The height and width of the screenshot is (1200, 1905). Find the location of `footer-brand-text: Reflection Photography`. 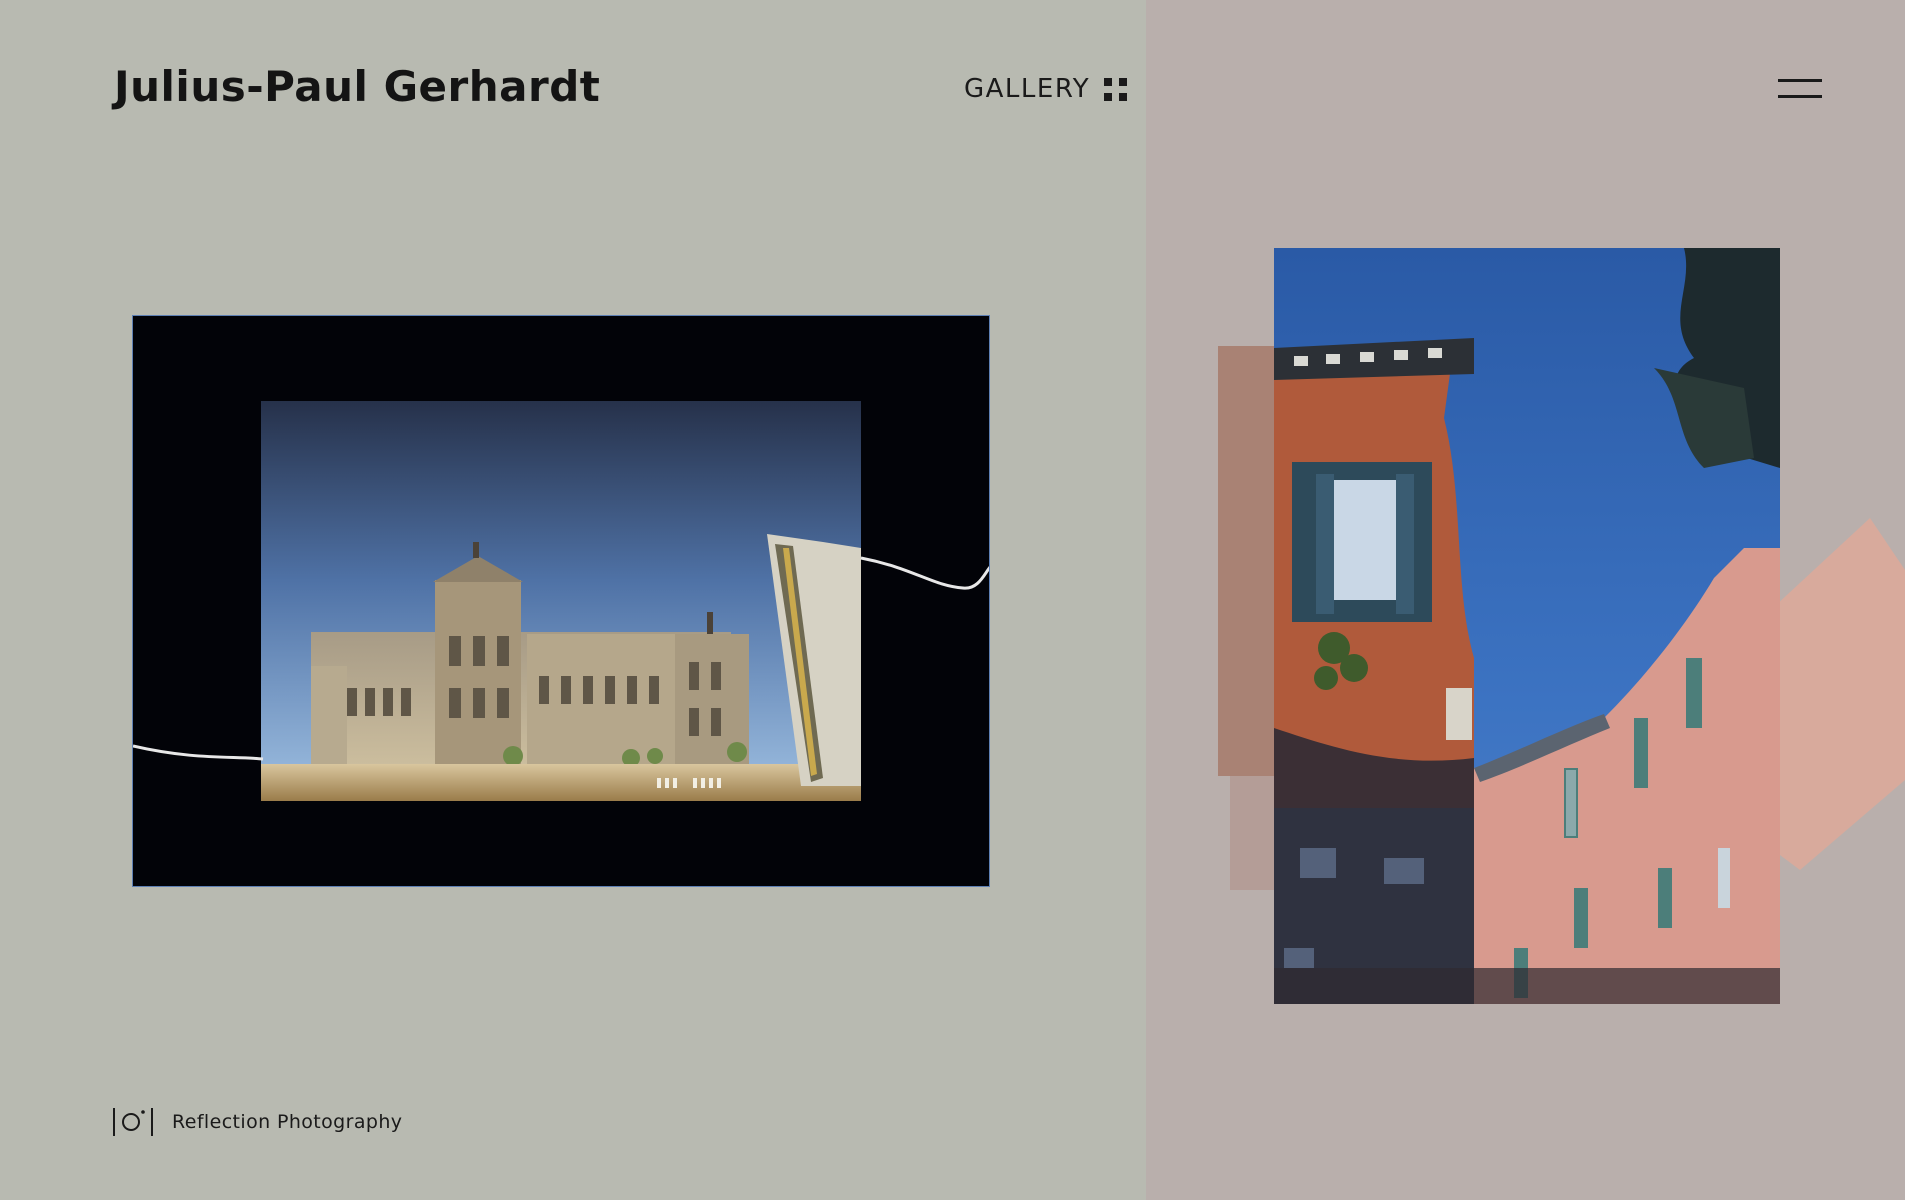

footer-brand-text: Reflection Photography is located at coordinates (287, 1122).